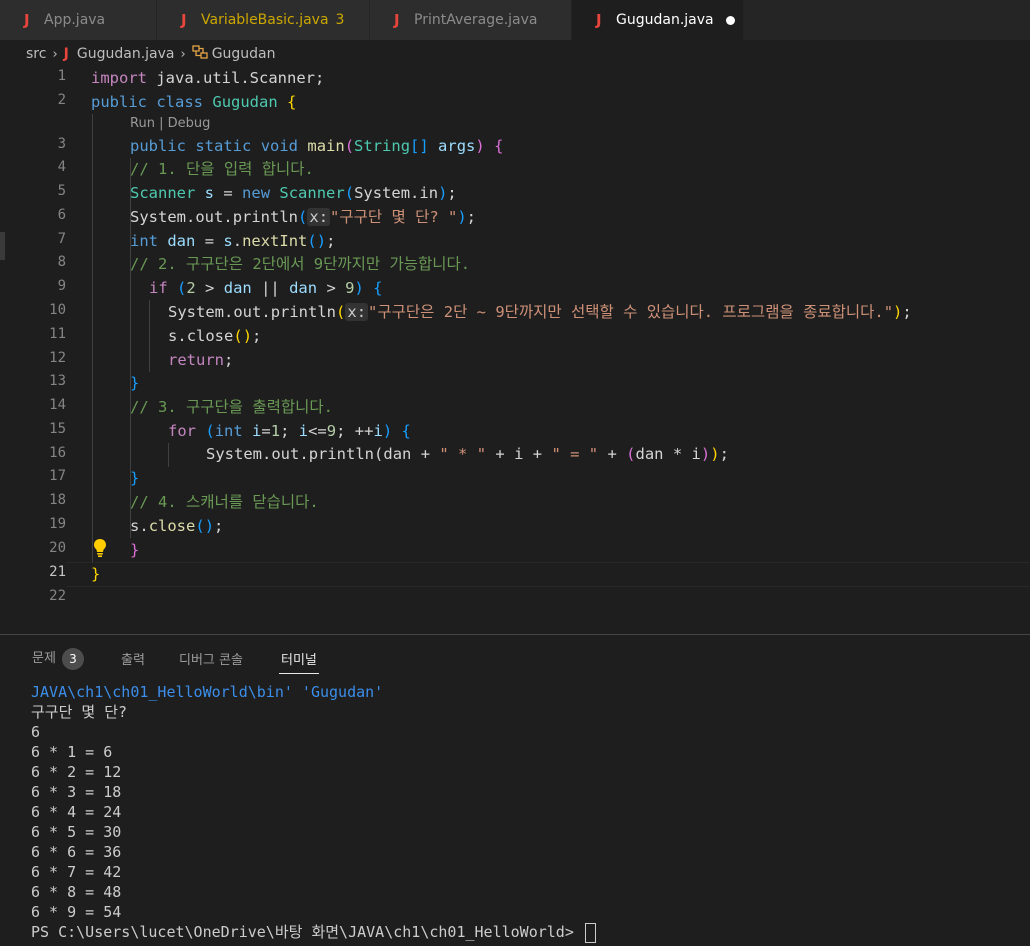 This screenshot has height=946, width=1030. I want to click on breadcrumb: src › J Gugudan.java › Gugudan, so click(515, 54).